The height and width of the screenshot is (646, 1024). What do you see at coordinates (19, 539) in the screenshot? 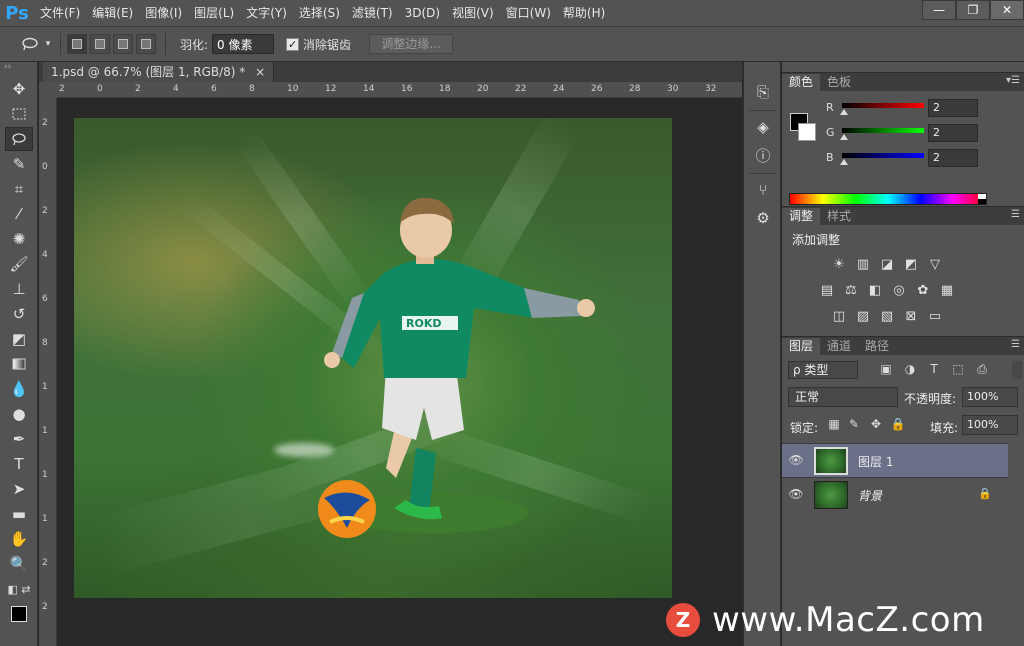
I see `hand-tool-icon: ✋` at bounding box center [19, 539].